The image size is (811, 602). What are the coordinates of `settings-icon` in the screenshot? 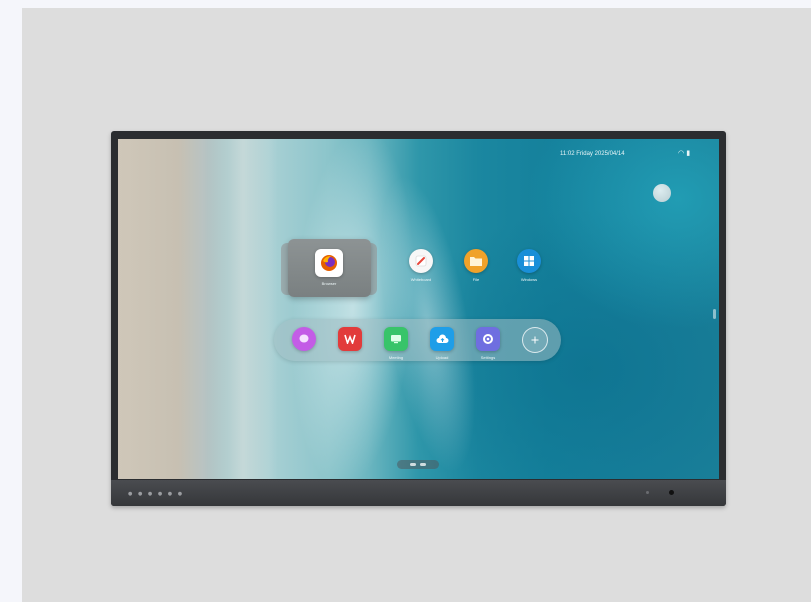 It's located at (488, 339).